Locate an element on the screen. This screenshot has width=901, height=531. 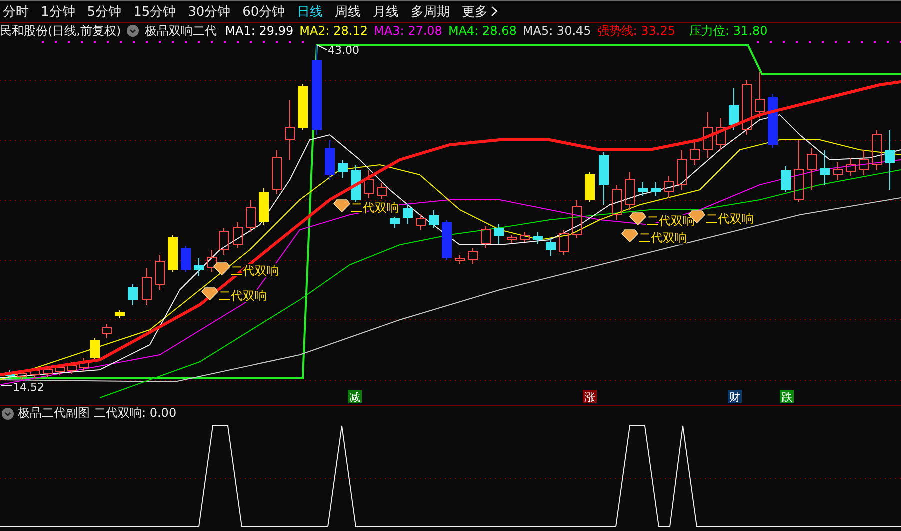
period-tab: 月线 is located at coordinates (386, 11).